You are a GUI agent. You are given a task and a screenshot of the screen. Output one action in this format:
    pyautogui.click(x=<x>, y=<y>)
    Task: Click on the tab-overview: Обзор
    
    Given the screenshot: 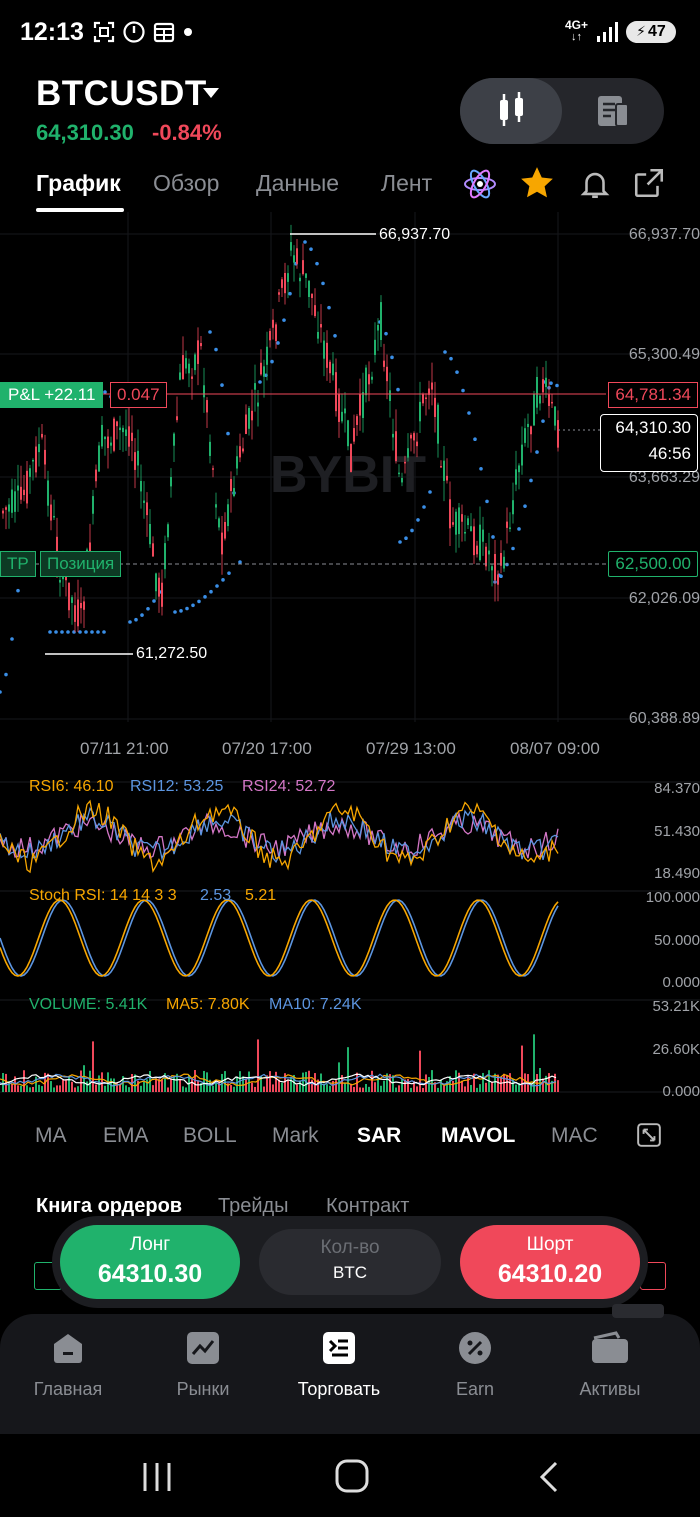 What is the action you would take?
    pyautogui.click(x=186, y=183)
    